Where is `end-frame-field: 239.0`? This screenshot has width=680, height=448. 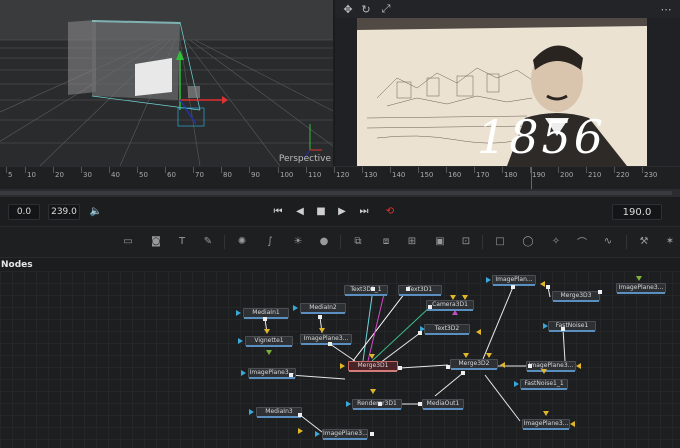
end-frame-field: 239.0 is located at coordinates (64, 212).